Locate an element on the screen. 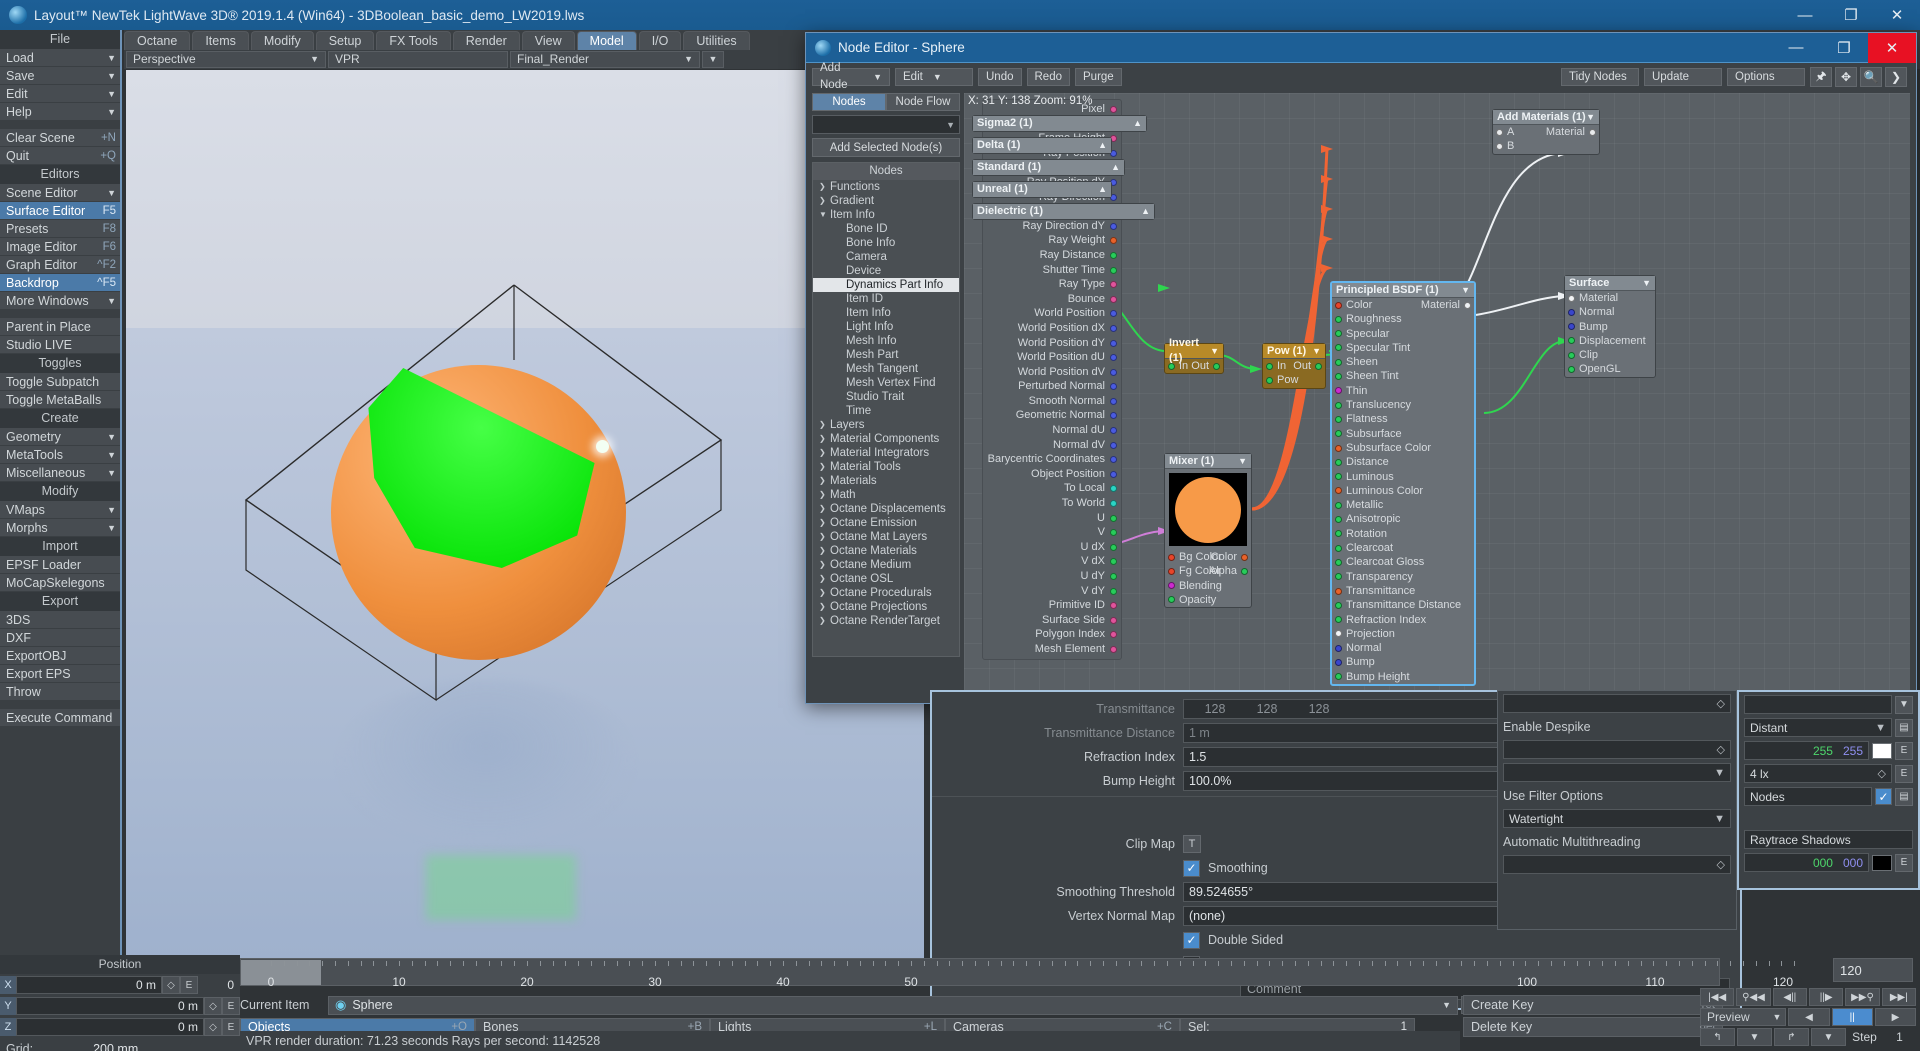 Image resolution: width=1920 pixels, height=1051 pixels. input-port-surface-side: Surface Side is located at coordinates (1052, 620).